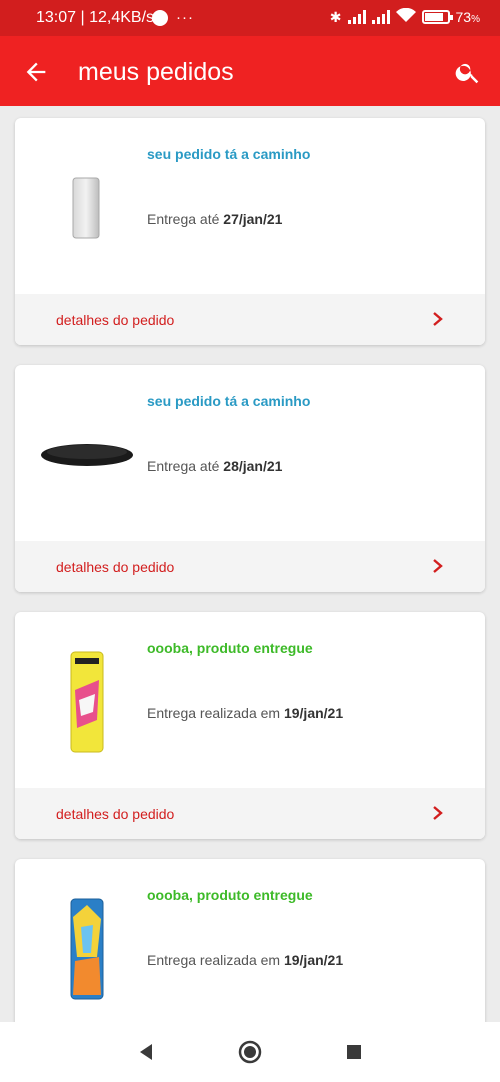 The height and width of the screenshot is (1082, 500). I want to click on product-image-blue-float, so click(87, 949).